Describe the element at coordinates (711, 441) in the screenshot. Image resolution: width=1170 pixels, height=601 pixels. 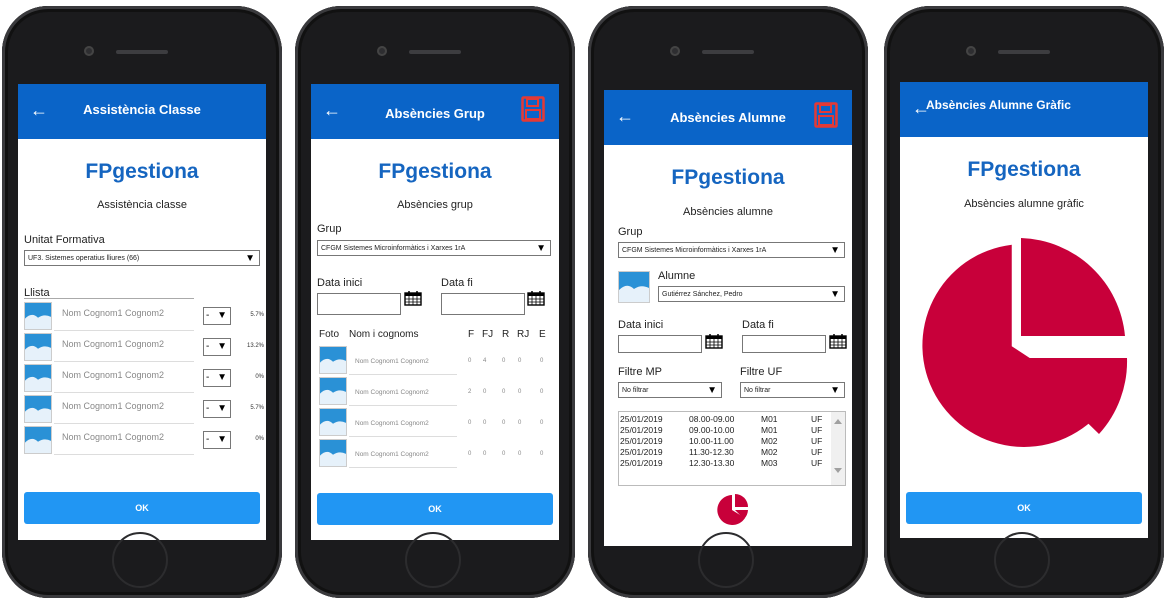
I see `absence-time: 10.00-11.00` at that location.